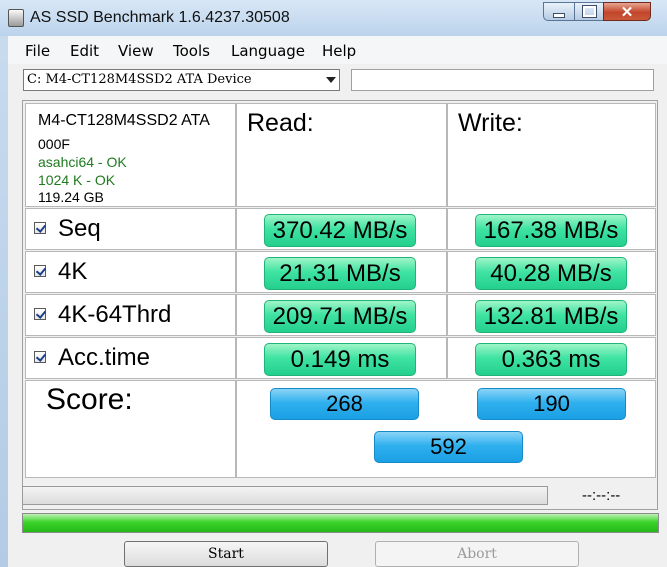  I want to click on info-field, so click(502, 80).